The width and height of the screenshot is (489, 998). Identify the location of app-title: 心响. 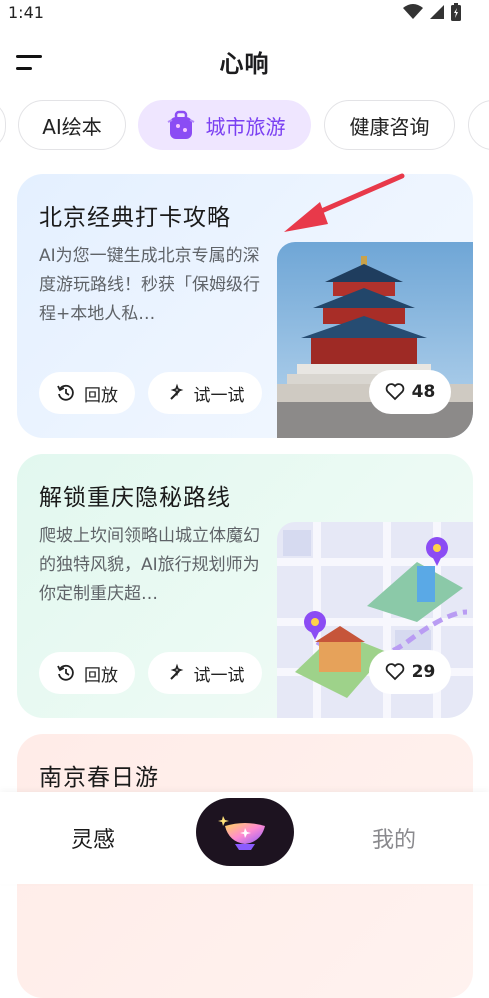
(244, 64).